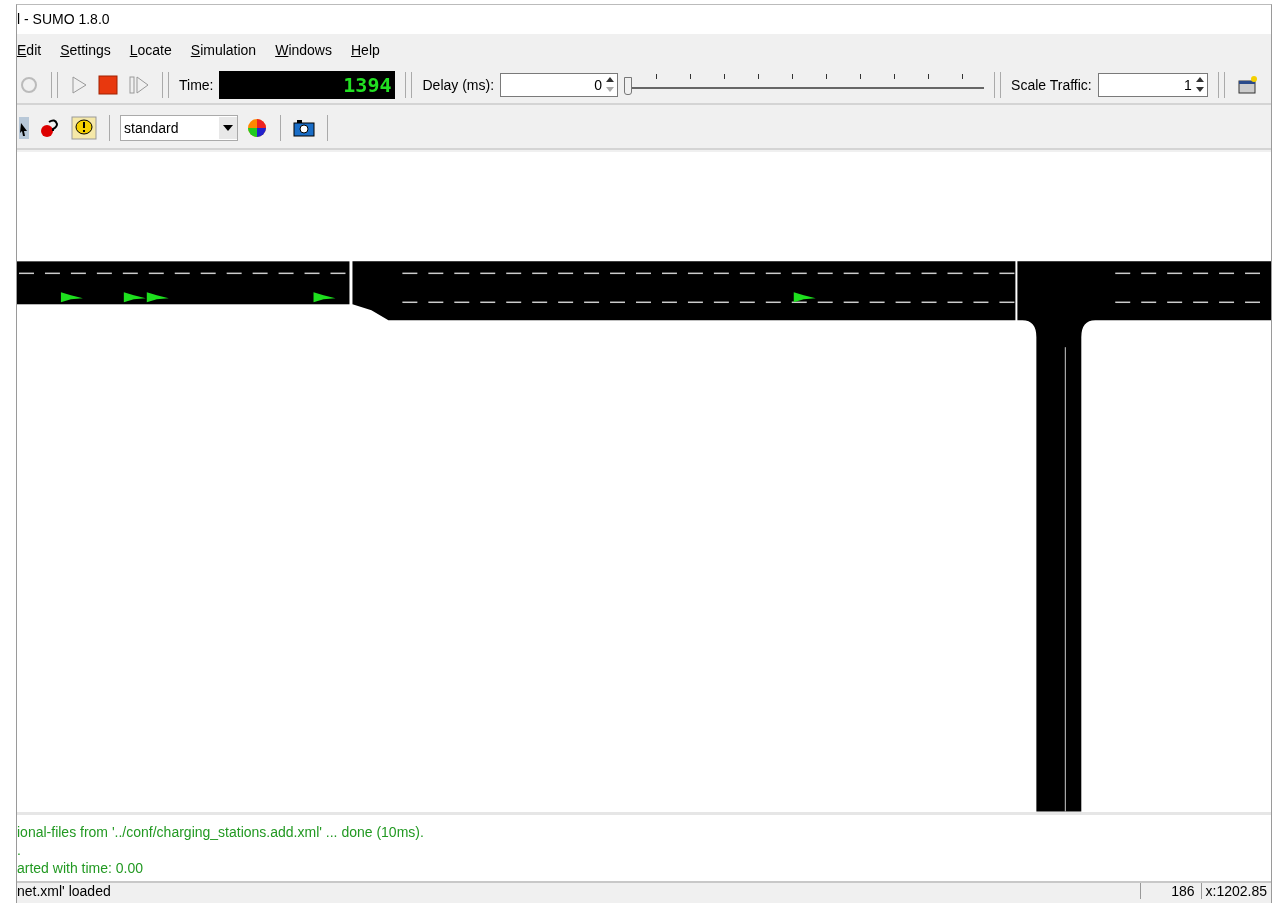 The height and width of the screenshot is (905, 1288). Describe the element at coordinates (1051, 84) in the screenshot. I see `scale-traffic-label: Scale Traffic:` at that location.